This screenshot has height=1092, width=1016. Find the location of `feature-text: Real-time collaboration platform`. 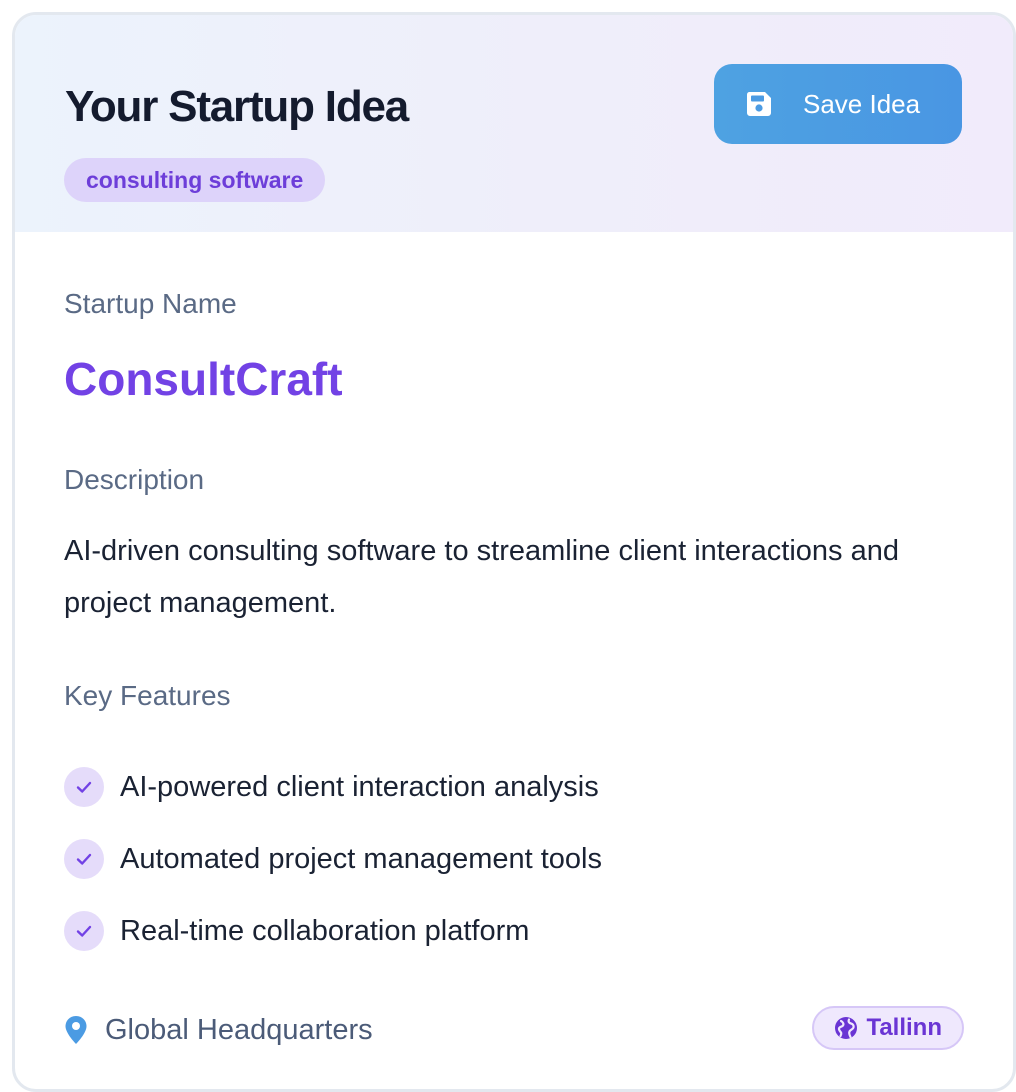

feature-text: Real-time collaboration platform is located at coordinates (325, 930).